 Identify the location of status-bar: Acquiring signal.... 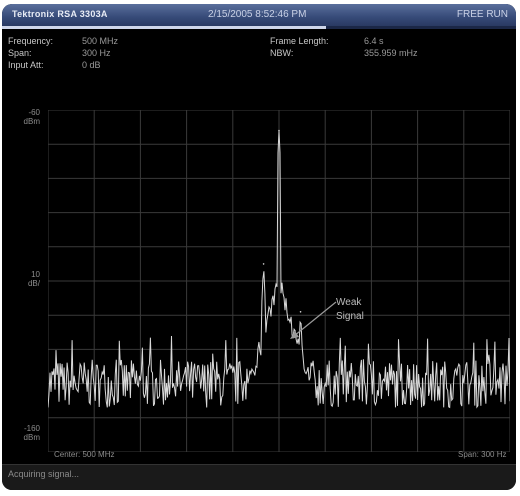
(259, 477).